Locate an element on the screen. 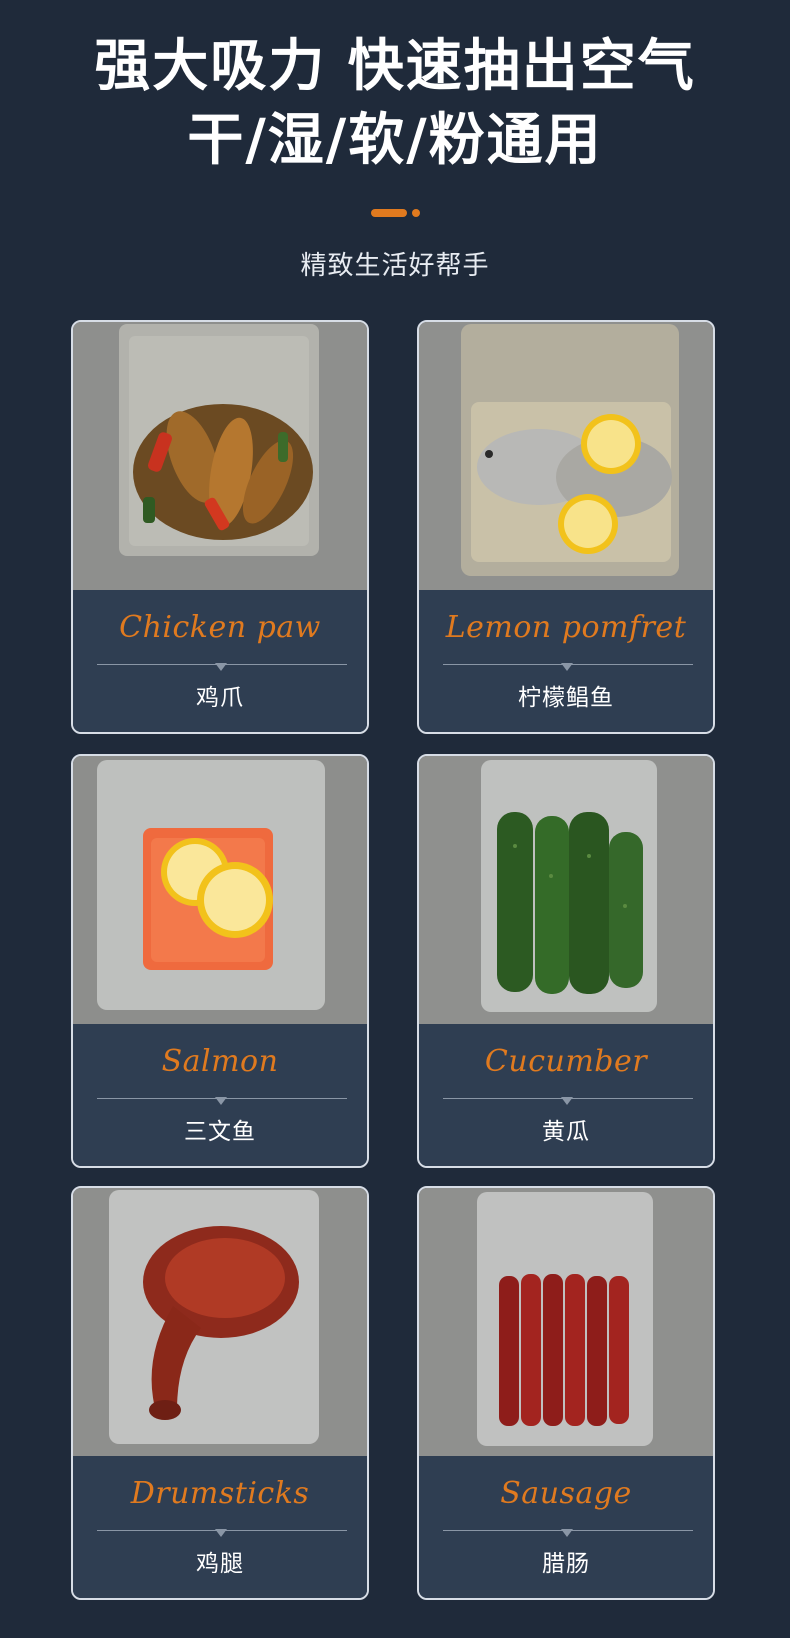  accent-divider is located at coordinates (401, 213).